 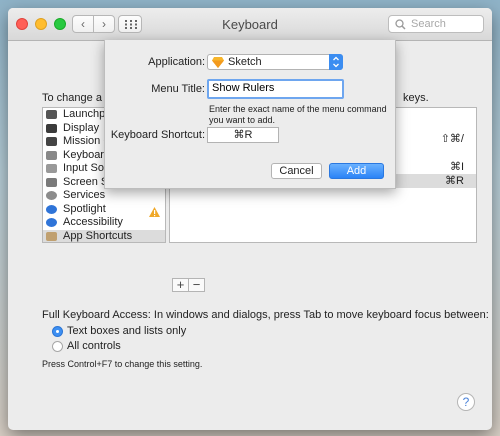 I want to click on application-popup: Sketch, so click(x=275, y=62).